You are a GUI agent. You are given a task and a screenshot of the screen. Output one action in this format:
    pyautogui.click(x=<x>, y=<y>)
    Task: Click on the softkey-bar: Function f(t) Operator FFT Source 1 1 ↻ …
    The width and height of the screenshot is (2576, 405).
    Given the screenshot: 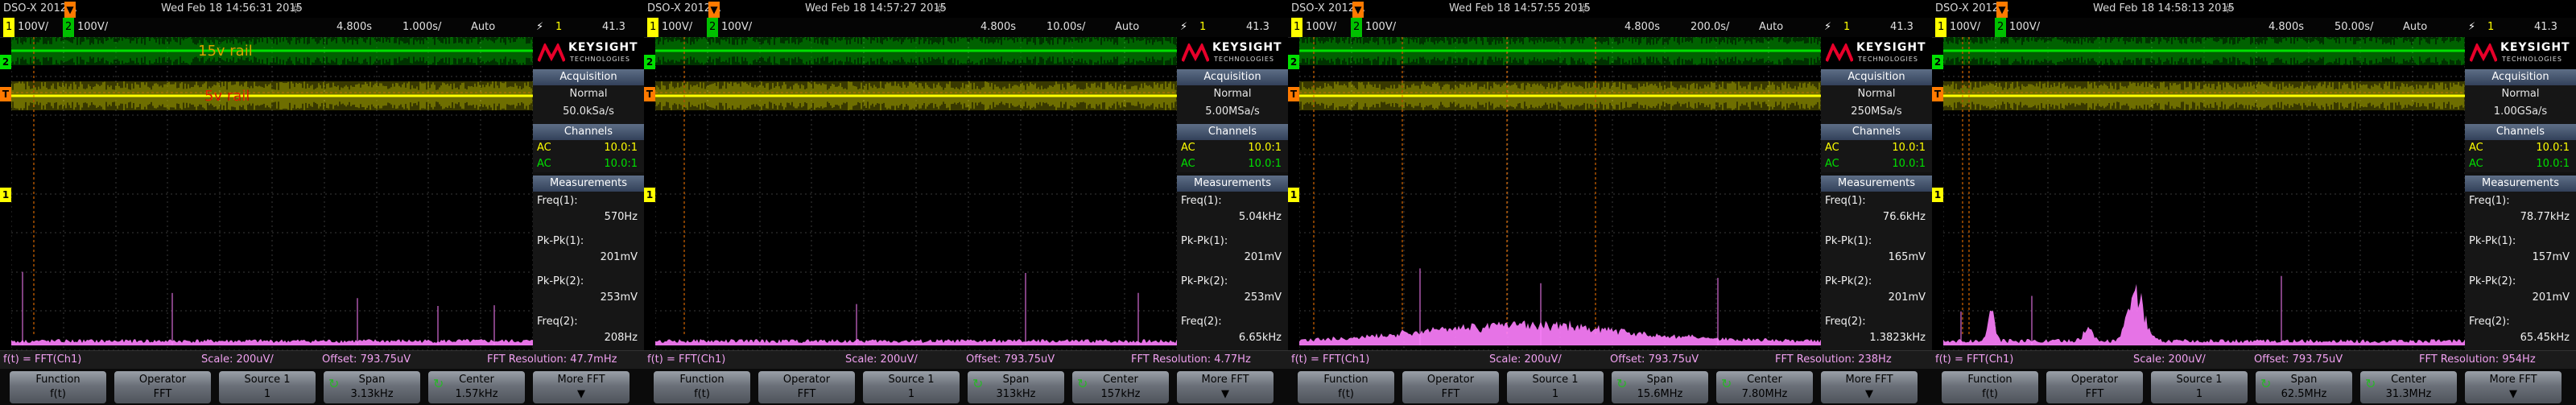 What is the action you would take?
    pyautogui.click(x=322, y=387)
    